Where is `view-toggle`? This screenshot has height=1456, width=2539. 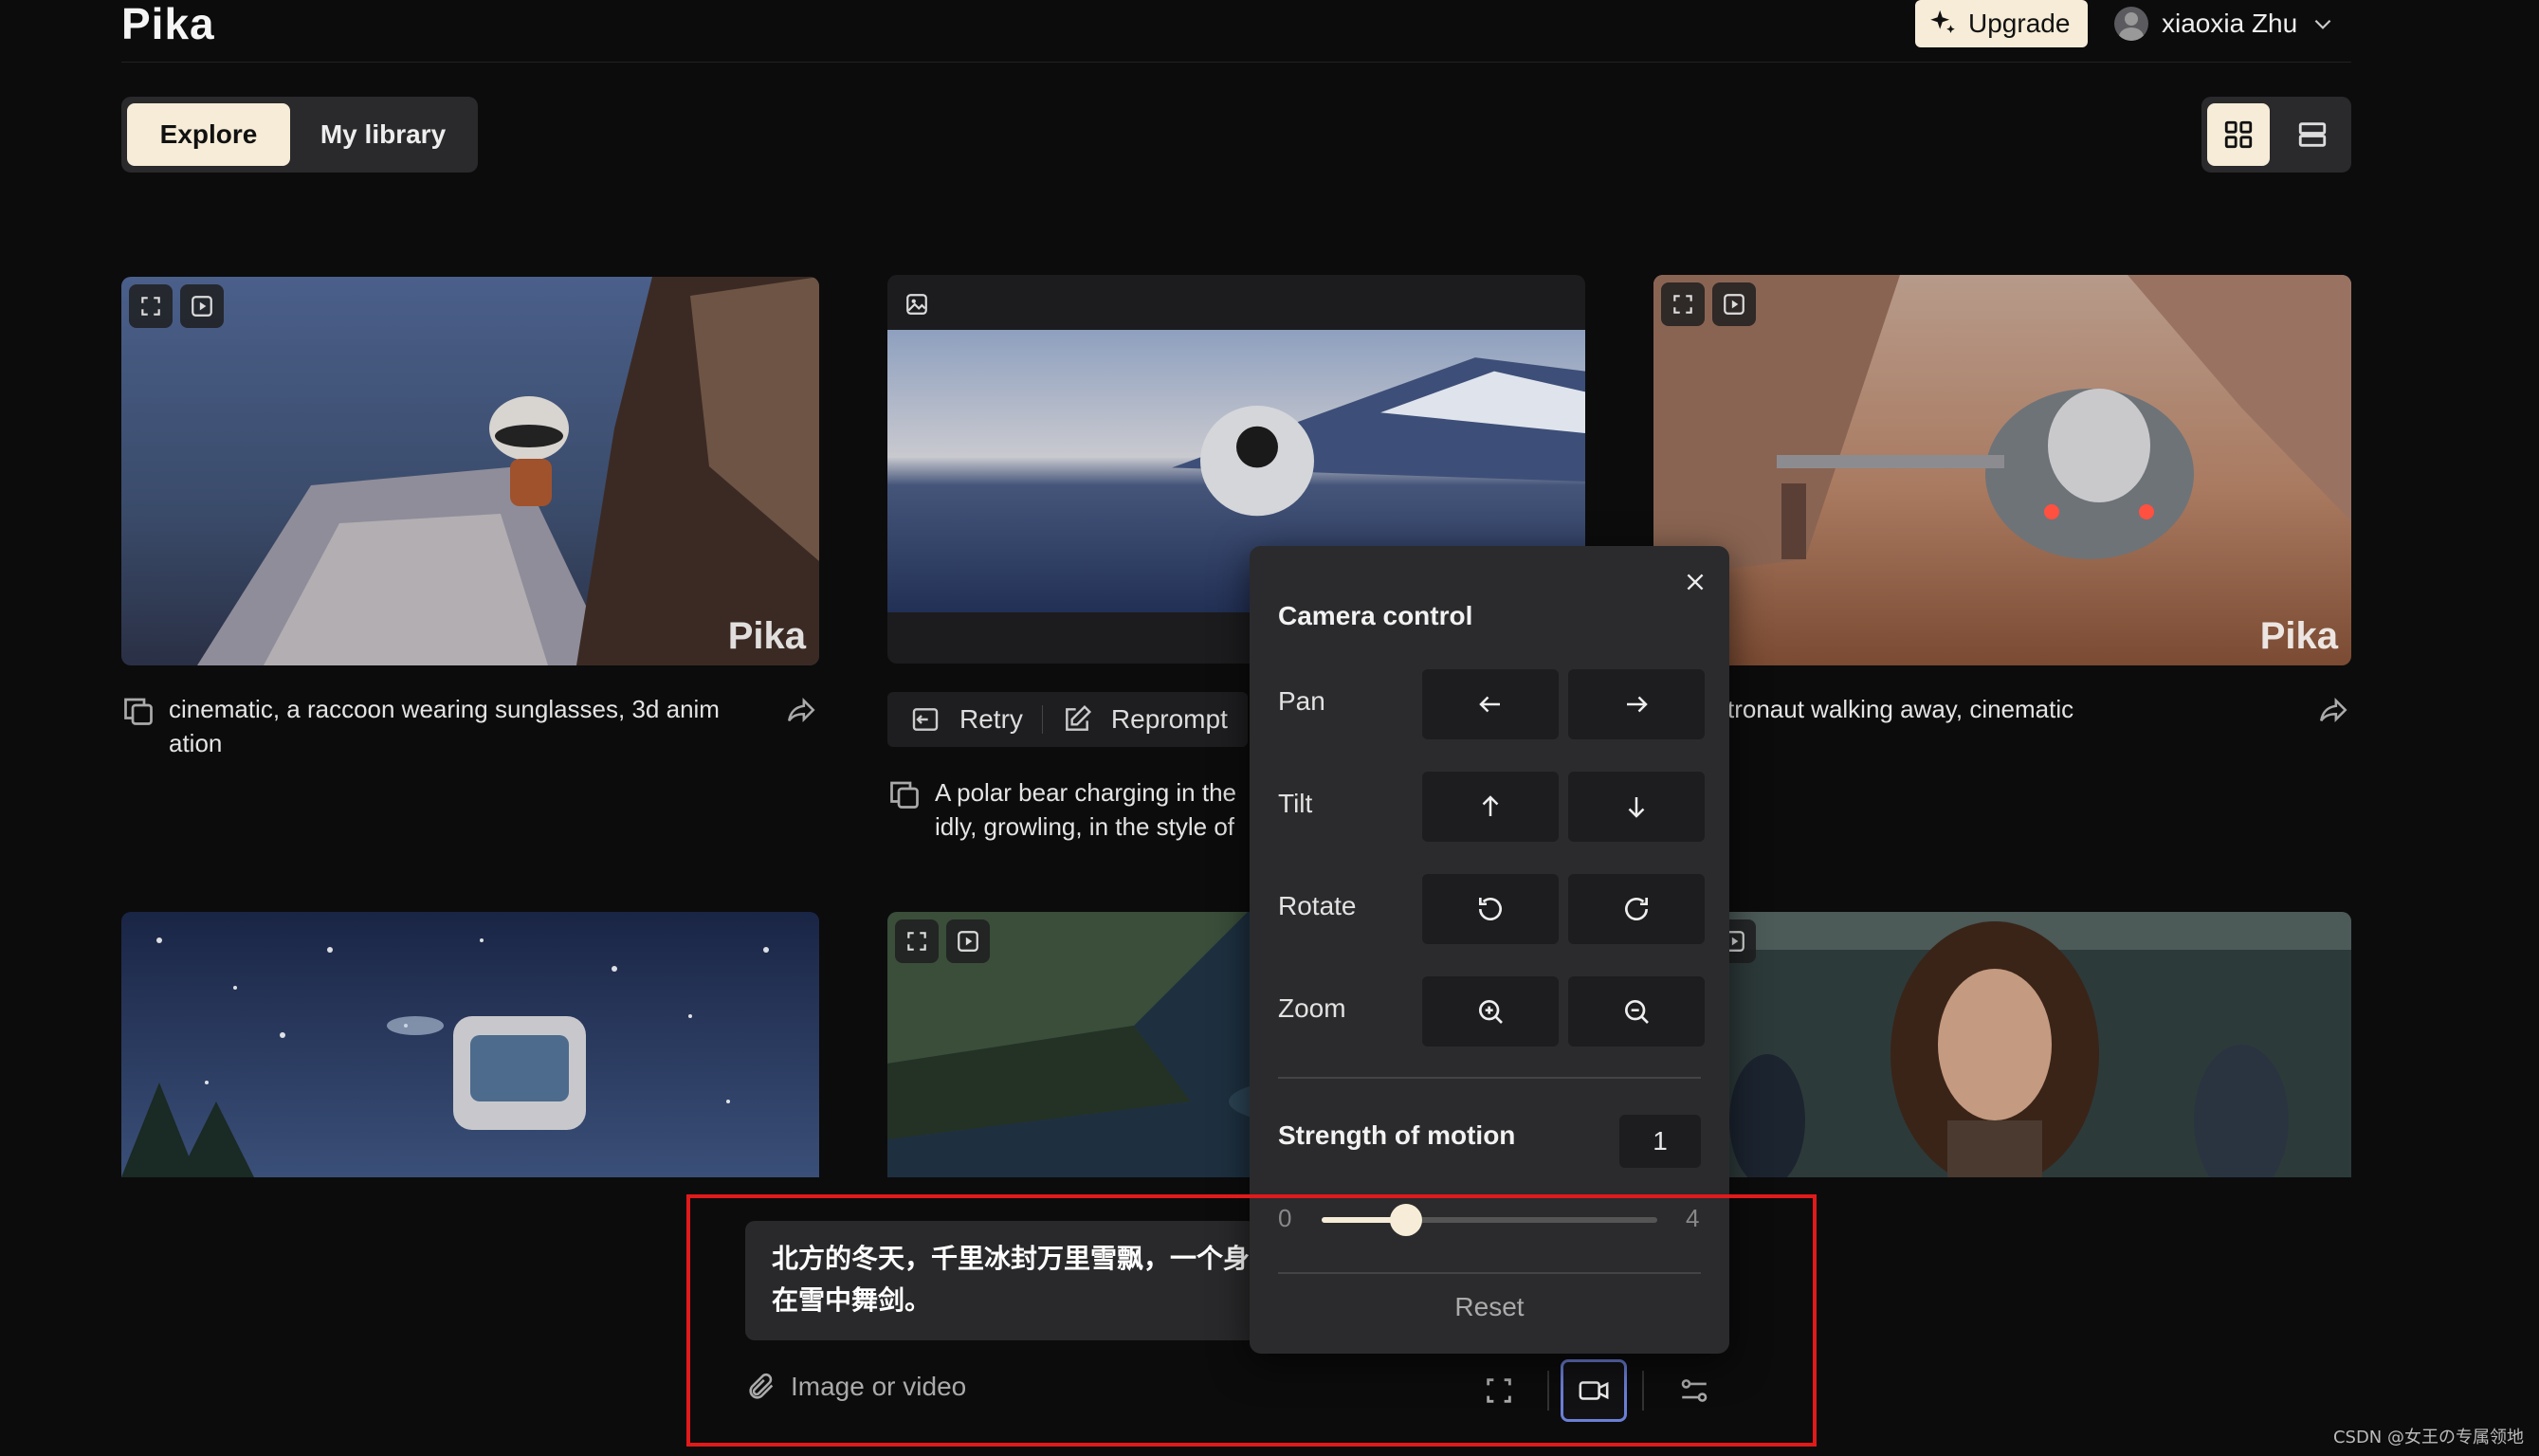 view-toggle is located at coordinates (2276, 135).